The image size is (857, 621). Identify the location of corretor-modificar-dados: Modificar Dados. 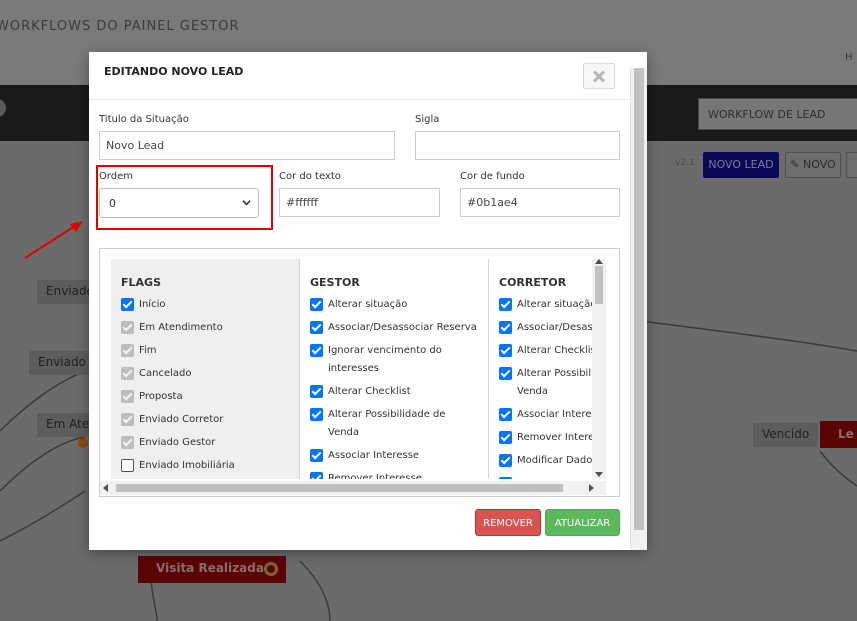
(545, 461).